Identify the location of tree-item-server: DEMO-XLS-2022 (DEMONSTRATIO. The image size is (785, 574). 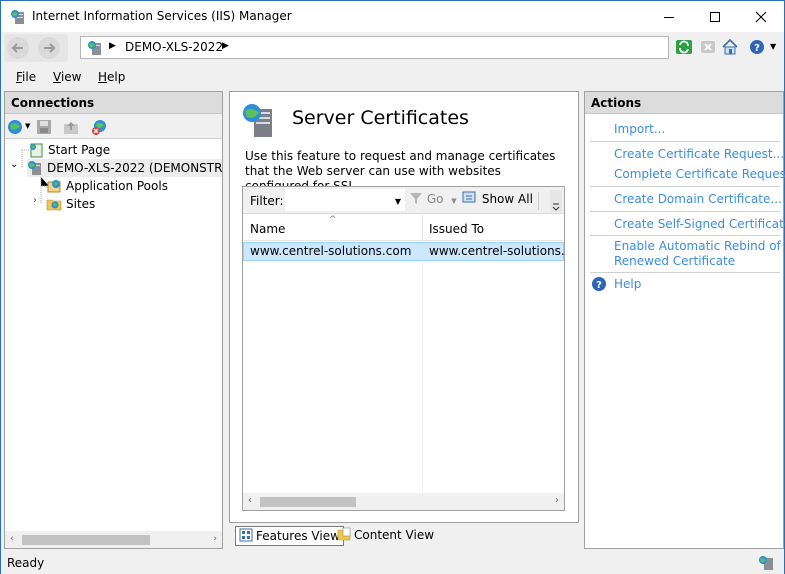
(124, 168).